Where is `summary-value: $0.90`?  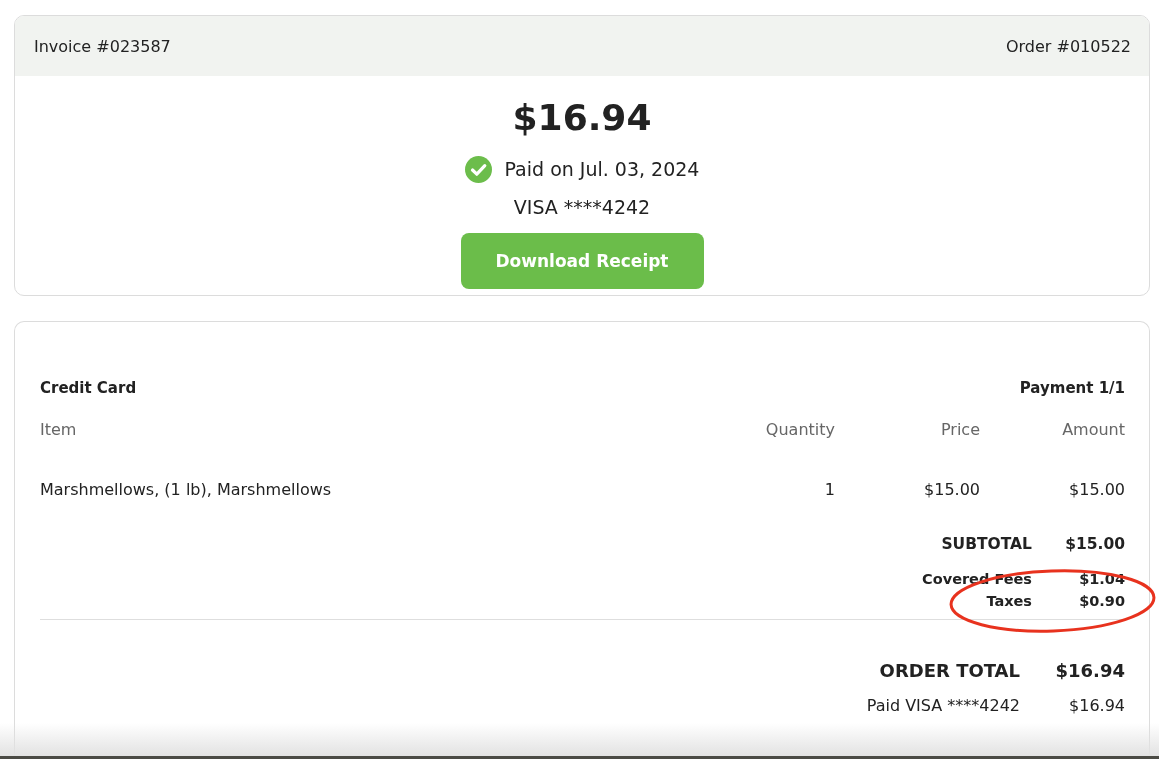
summary-value: $0.90 is located at coordinates (1102, 601).